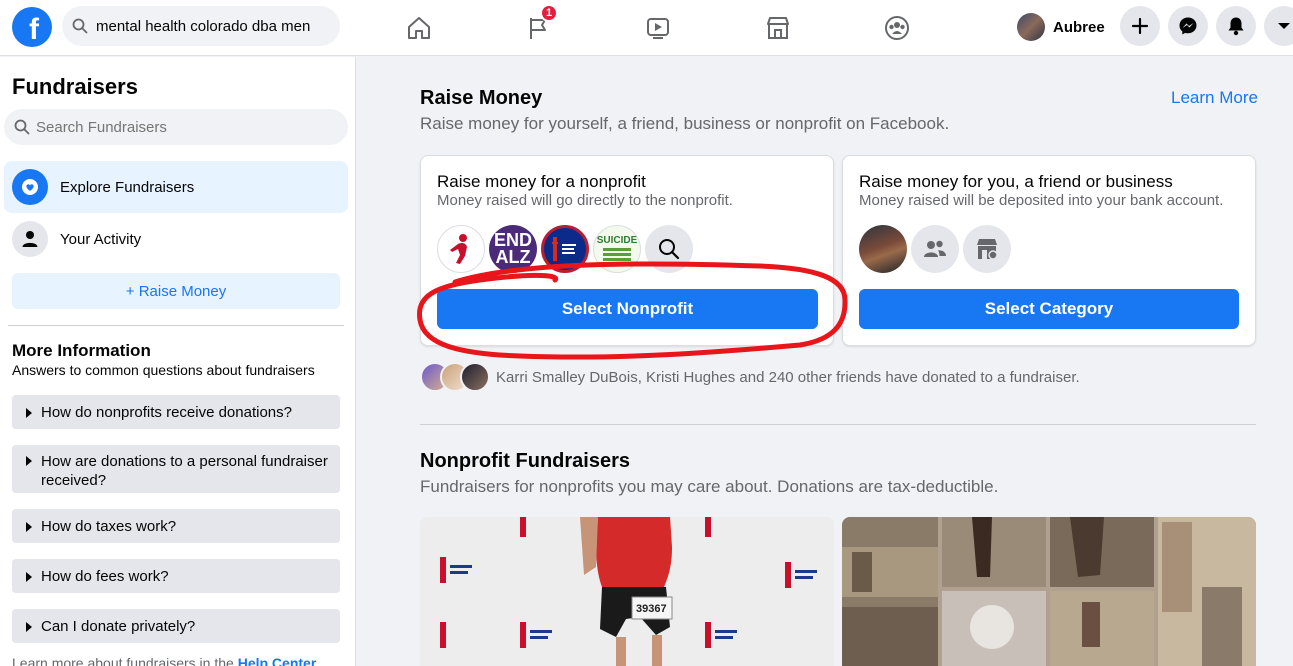 Image resolution: width=1293 pixels, height=666 pixels. I want to click on category-icon-row, so click(937, 249).